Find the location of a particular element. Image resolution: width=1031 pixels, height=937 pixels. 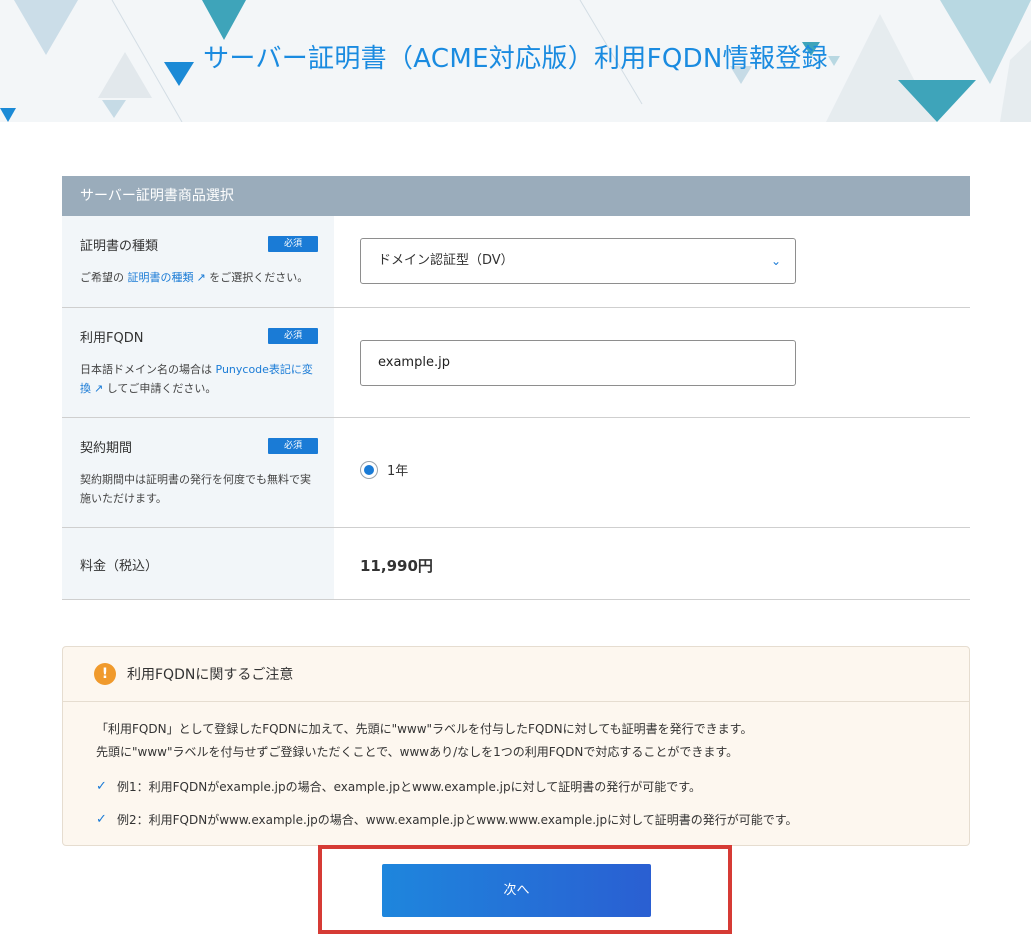

period-description: 契約期間中は証明書の発行を何度でも無料で実施いただけます。 is located at coordinates (195, 489).